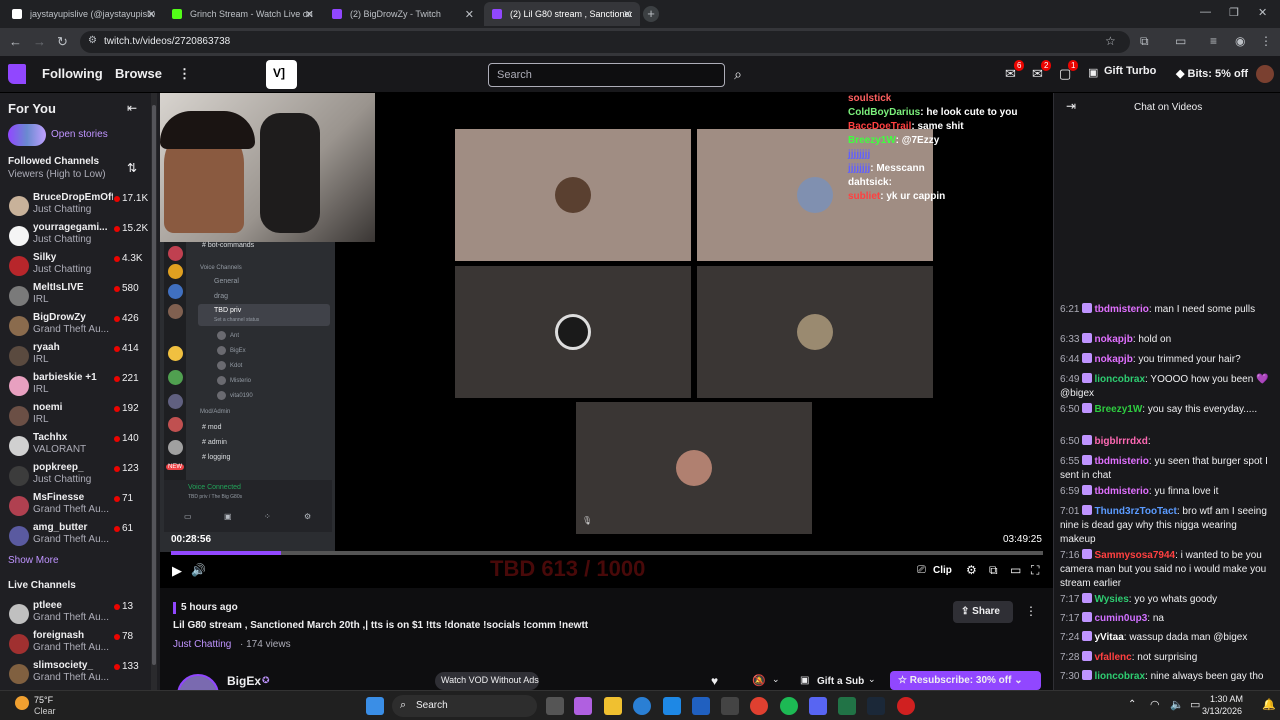 Image resolution: width=1280 pixels, height=720 pixels. I want to click on url-field: ⚙ twitch.tv/videos/2720863738 ☆, so click(605, 42).